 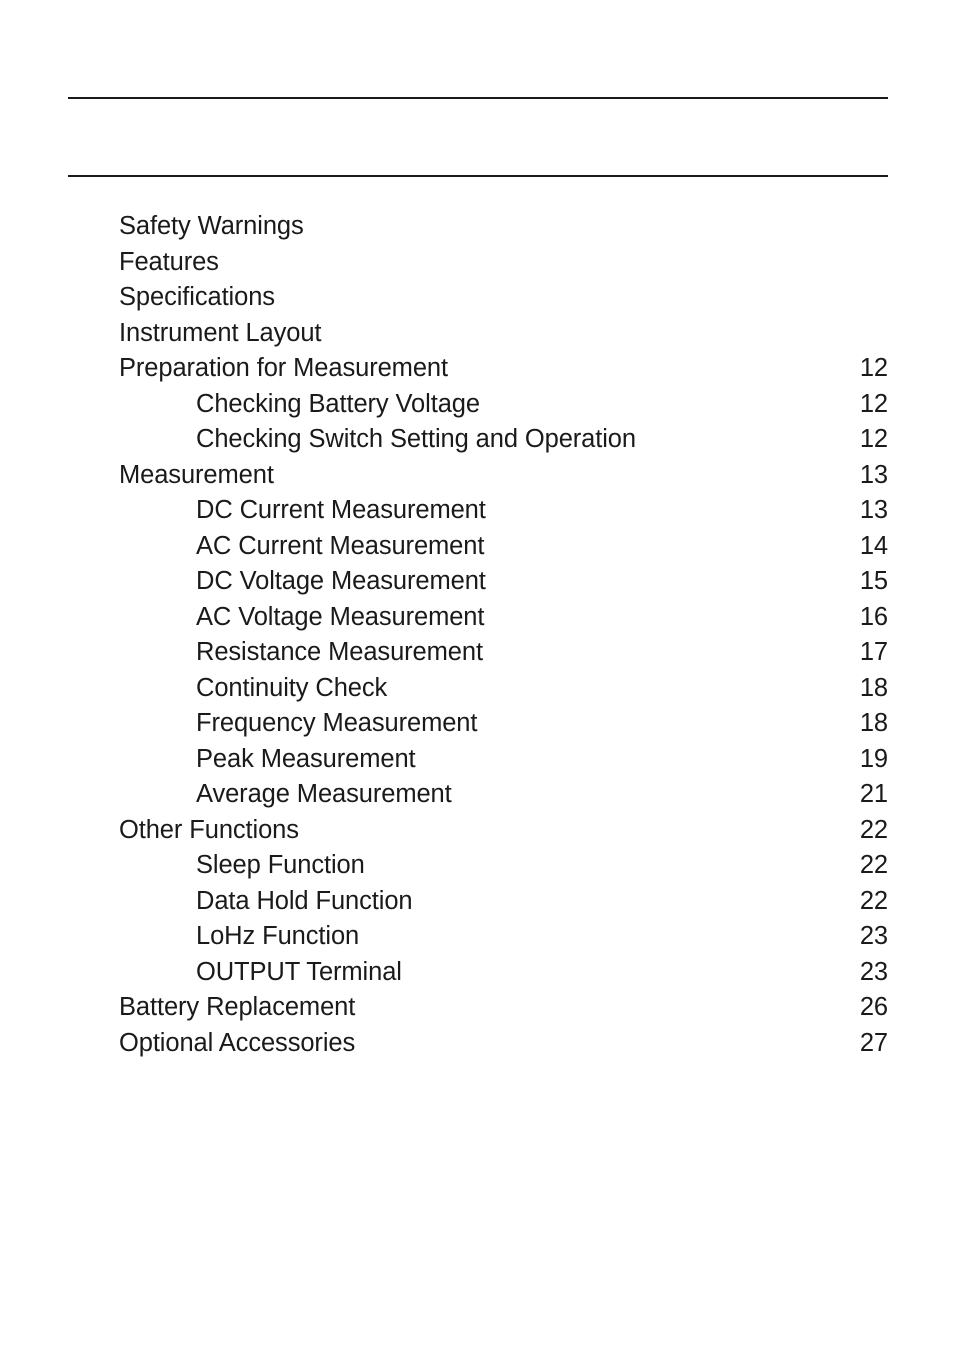 What do you see at coordinates (211, 226) in the screenshot?
I see `toc-entry-label: Safety Warnings` at bounding box center [211, 226].